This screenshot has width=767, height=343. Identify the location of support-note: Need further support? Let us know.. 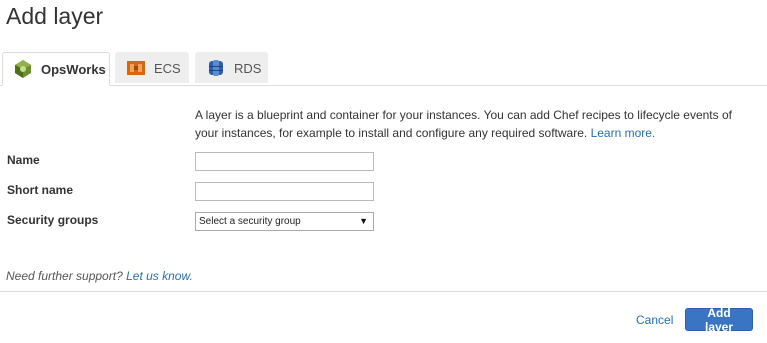
(99, 276).